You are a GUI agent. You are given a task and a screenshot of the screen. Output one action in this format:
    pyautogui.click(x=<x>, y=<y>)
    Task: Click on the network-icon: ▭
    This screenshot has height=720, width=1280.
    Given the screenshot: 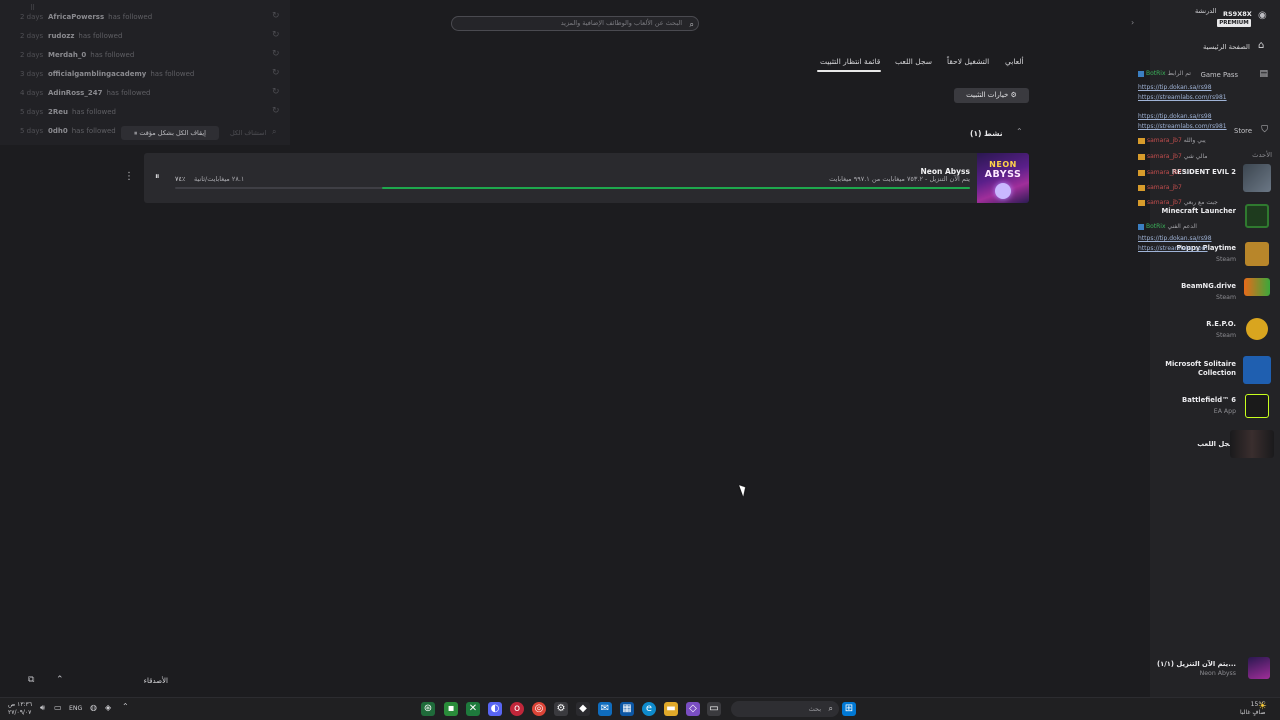 What is the action you would take?
    pyautogui.click(x=58, y=707)
    